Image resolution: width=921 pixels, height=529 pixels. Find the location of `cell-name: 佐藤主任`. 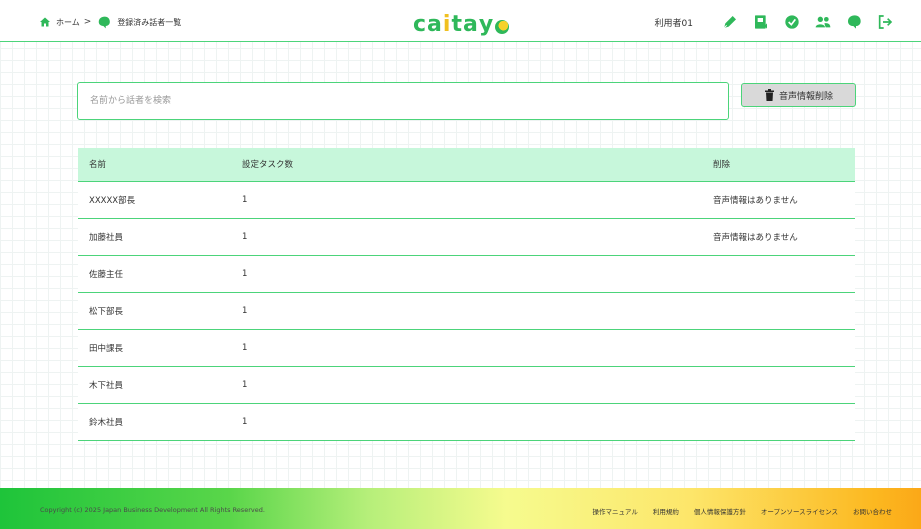

cell-name: 佐藤主任 is located at coordinates (154, 274).